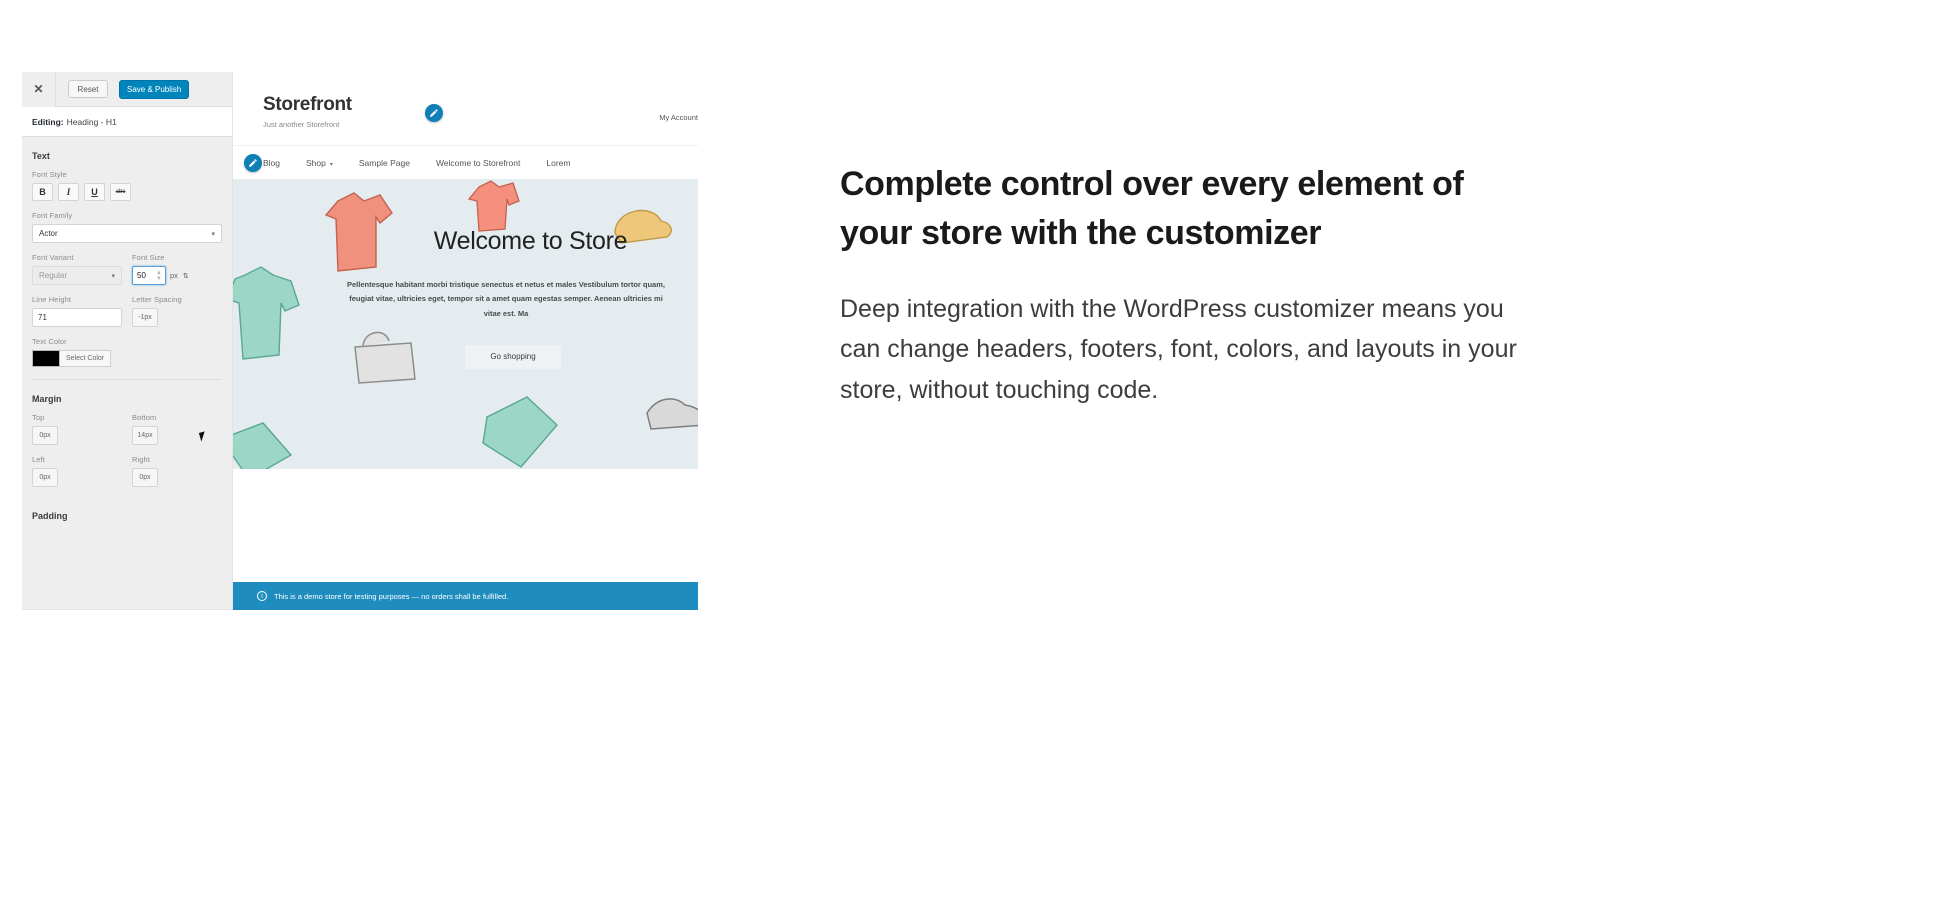 The height and width of the screenshot is (906, 1950). What do you see at coordinates (558, 163) in the screenshot?
I see `nav-item-lorem: Lorem` at bounding box center [558, 163].